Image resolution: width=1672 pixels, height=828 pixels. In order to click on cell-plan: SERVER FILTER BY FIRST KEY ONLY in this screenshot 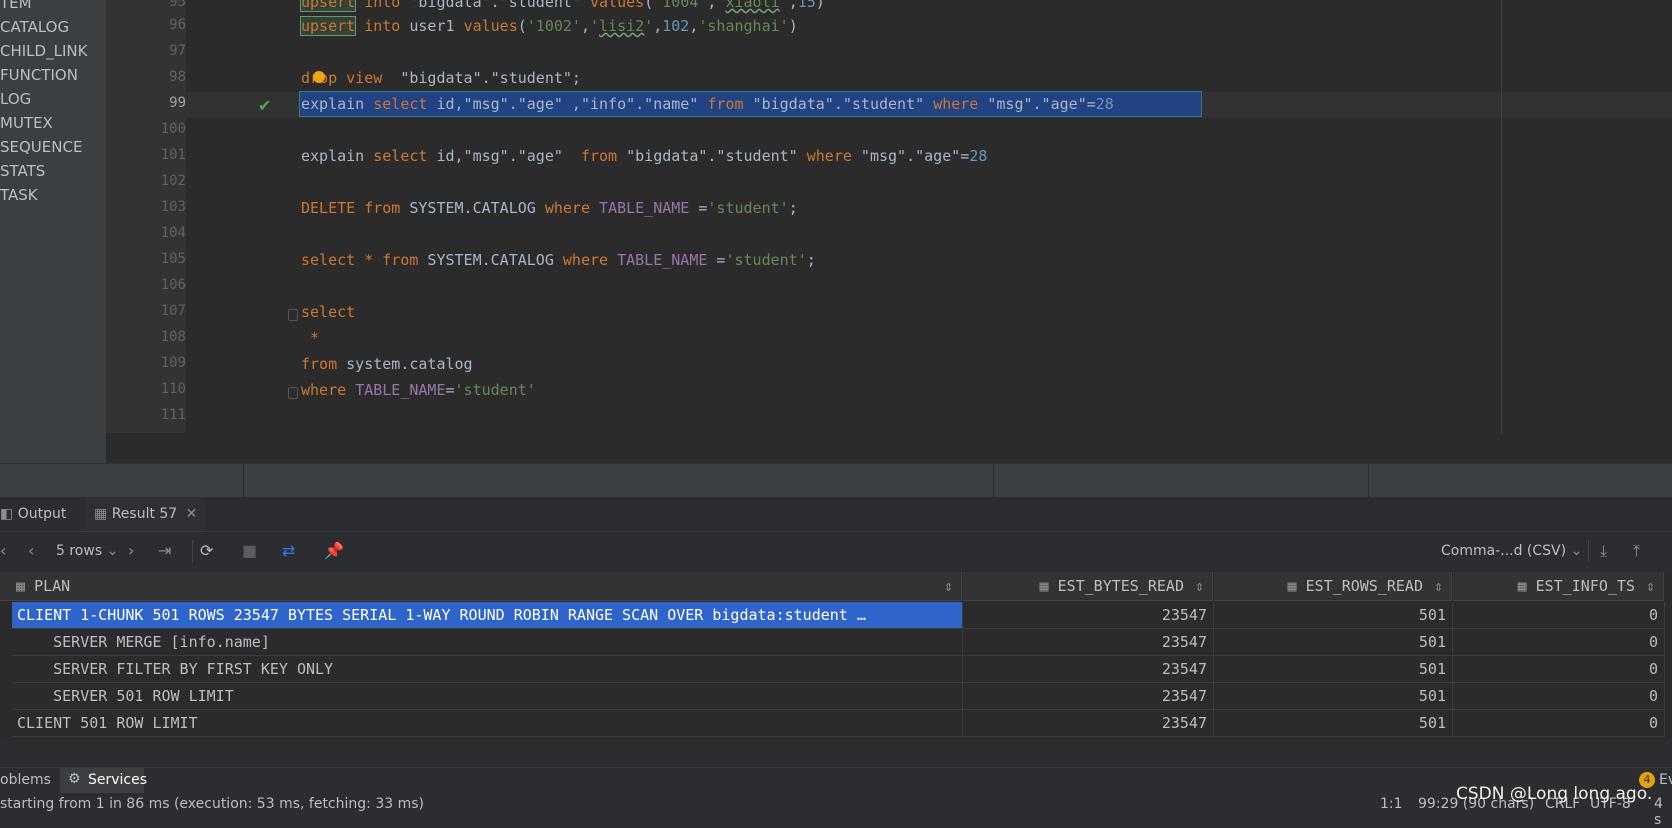, I will do `click(487, 669)`.